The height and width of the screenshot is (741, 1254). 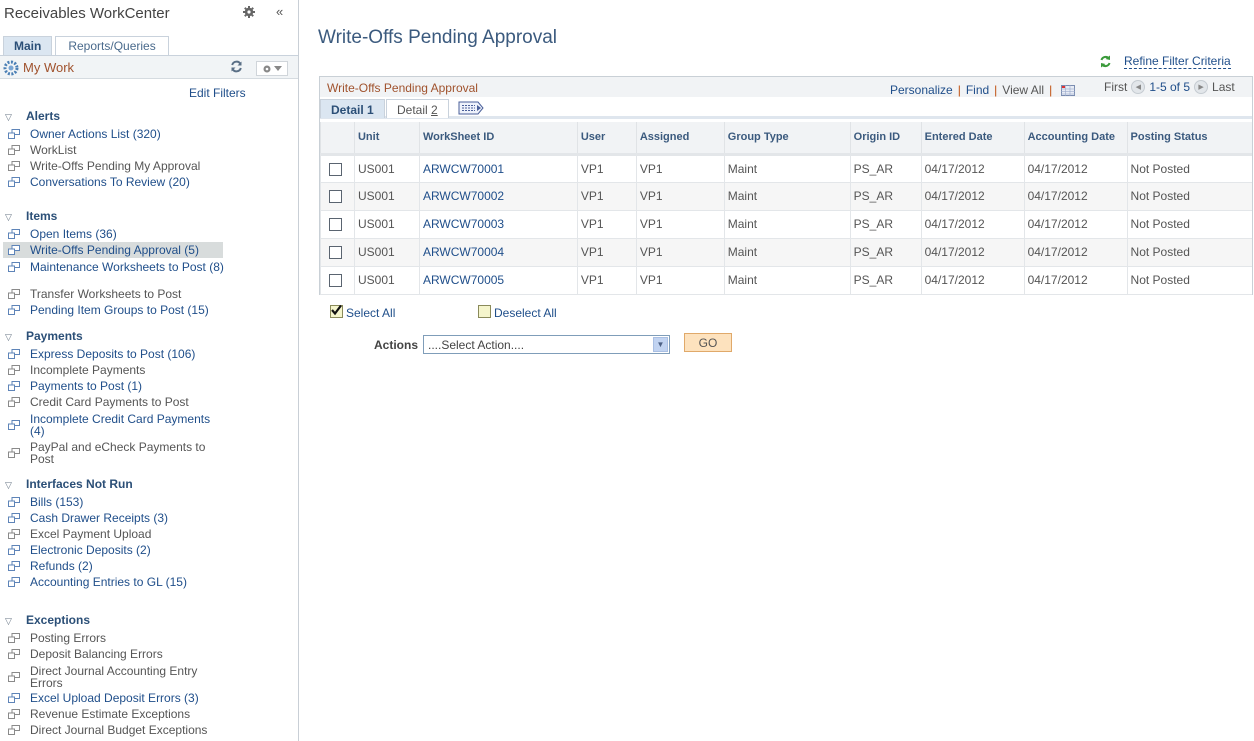 What do you see at coordinates (108, 582) in the screenshot?
I see `sidebar-item-label: Accounting Entries to GL (15)` at bounding box center [108, 582].